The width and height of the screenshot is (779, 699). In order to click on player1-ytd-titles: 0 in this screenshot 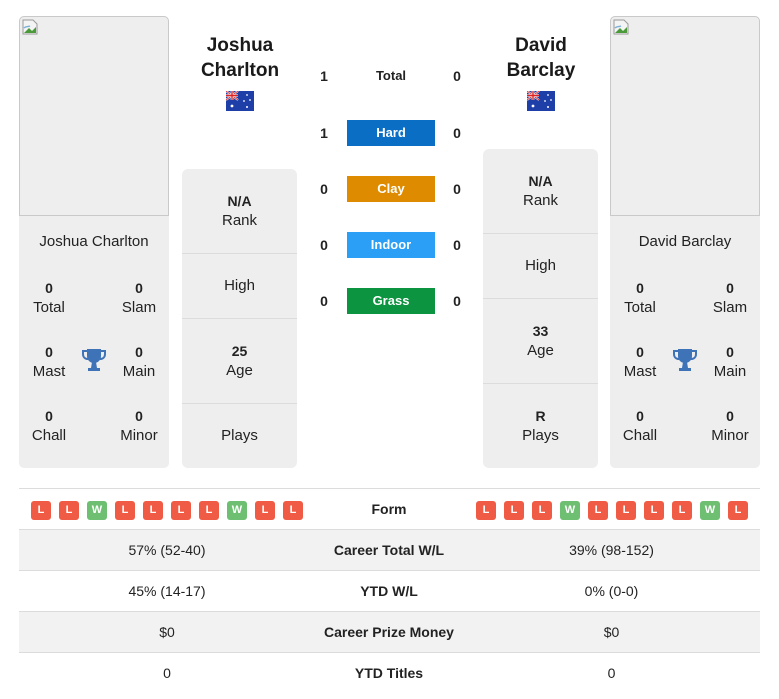, I will do `click(167, 673)`.